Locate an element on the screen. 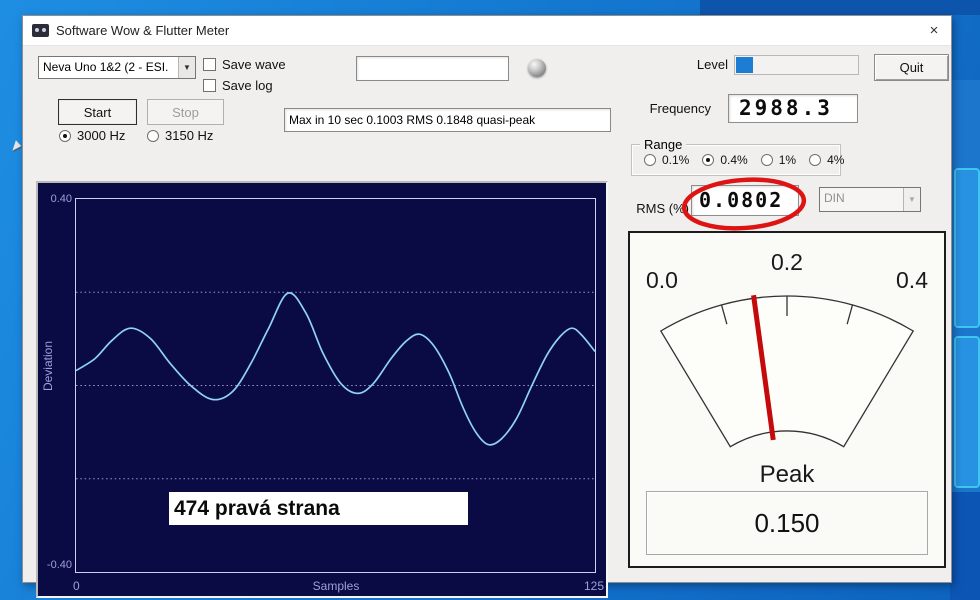 The width and height of the screenshot is (980, 600). range-option-row: 0.4% is located at coordinates (725, 160).